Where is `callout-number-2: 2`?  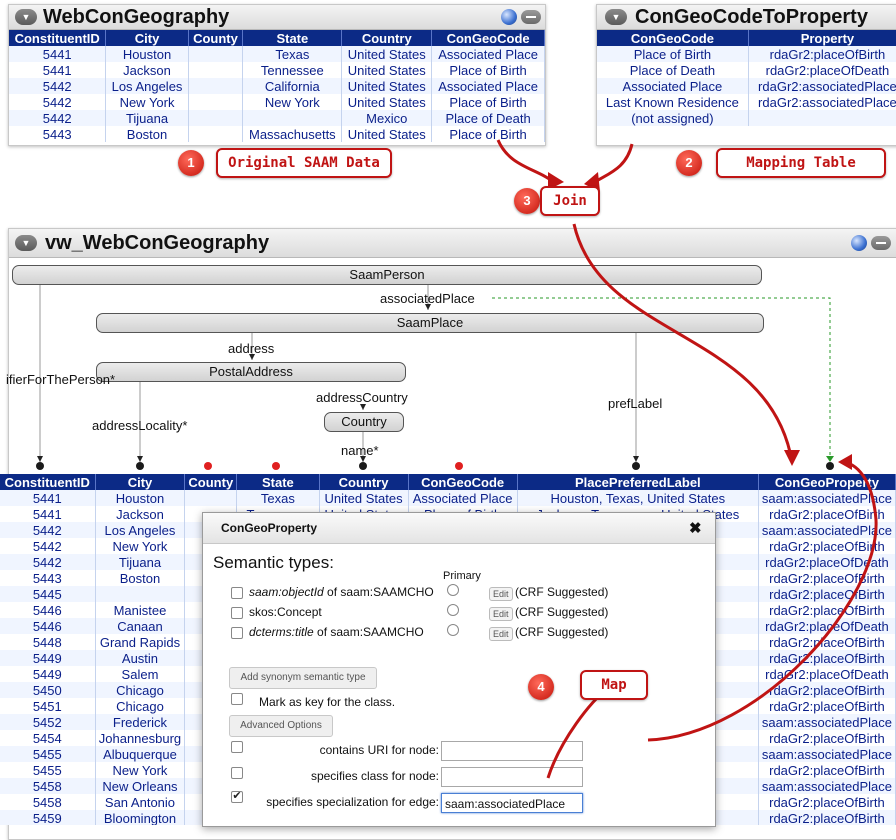 callout-number-2: 2 is located at coordinates (689, 163).